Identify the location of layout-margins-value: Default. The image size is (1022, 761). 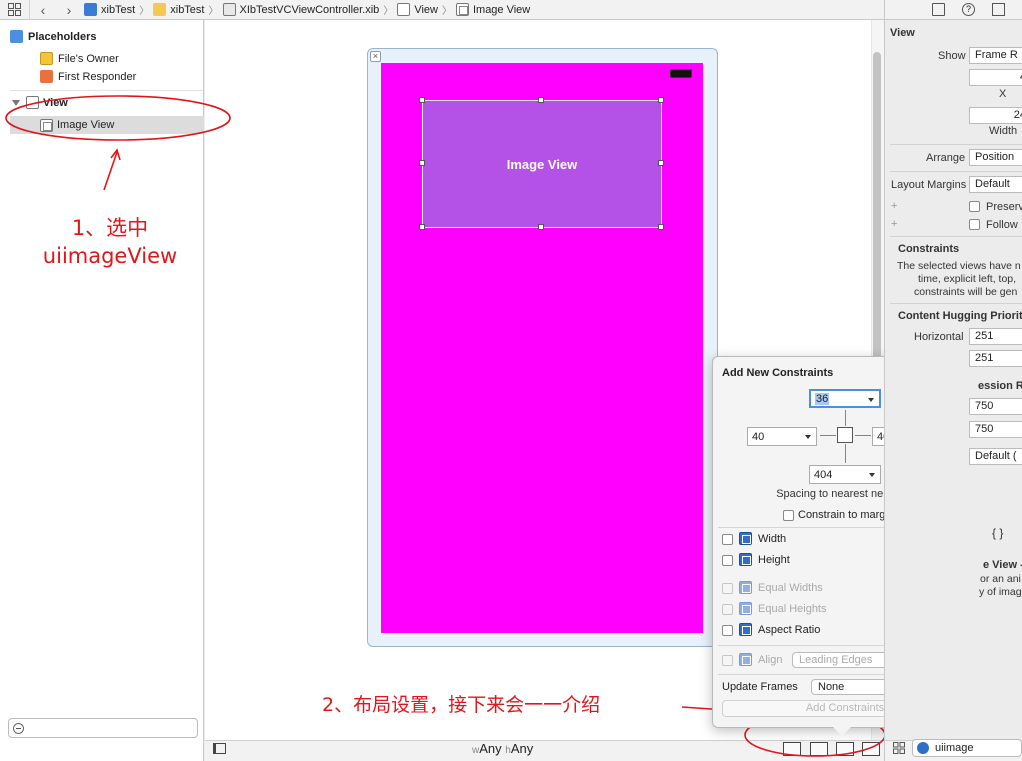
(992, 184).